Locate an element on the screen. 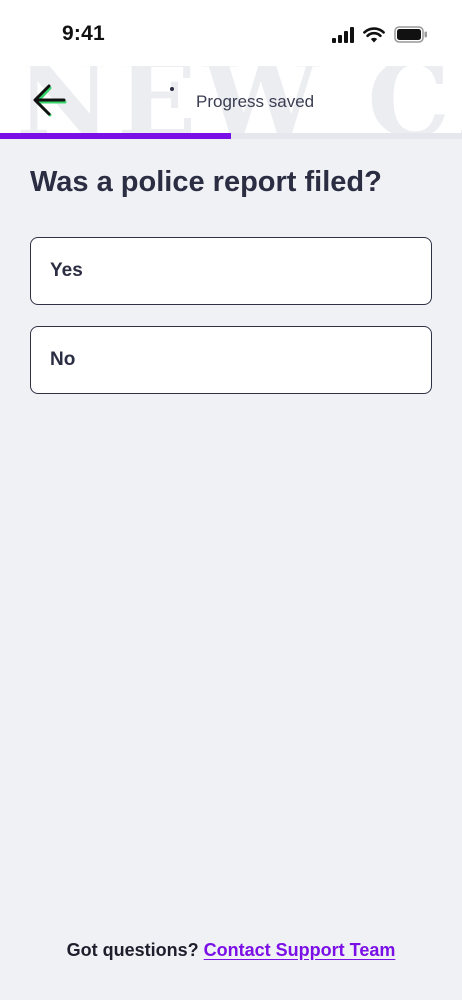 Image resolution: width=462 pixels, height=1000 pixels. contact-support-link: Contact Support Team is located at coordinates (300, 950).